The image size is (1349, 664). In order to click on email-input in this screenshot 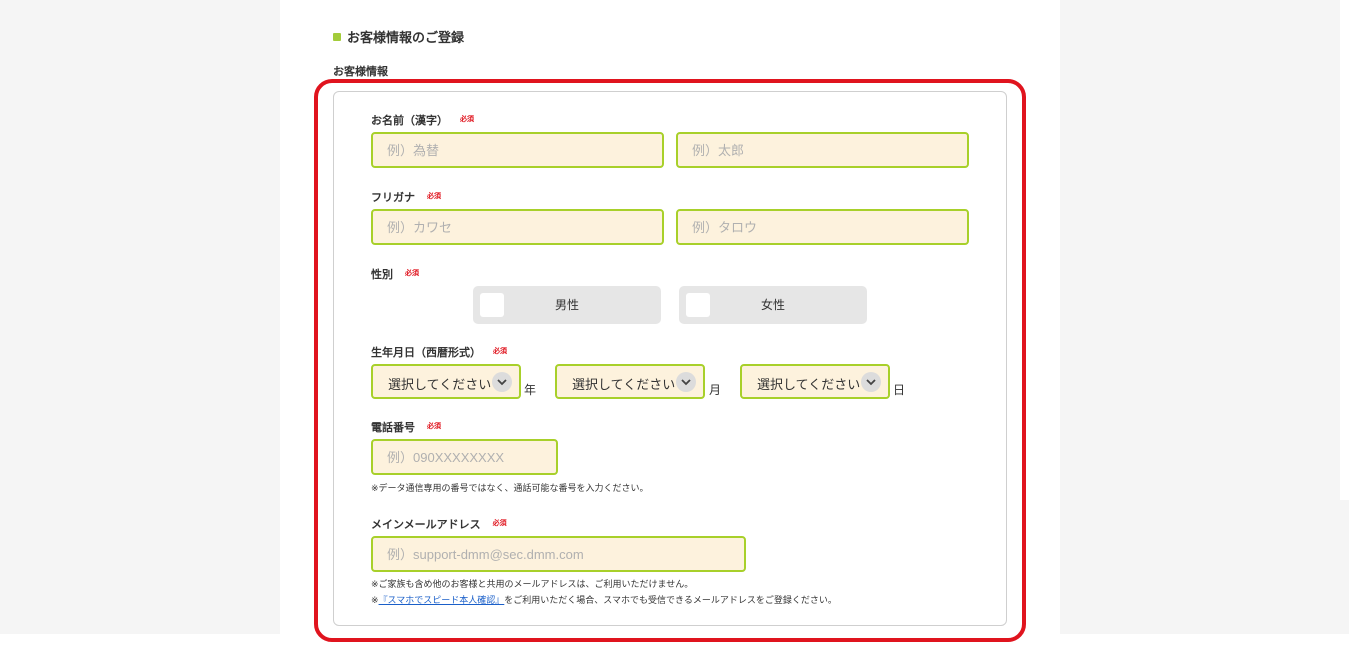, I will do `click(558, 554)`.